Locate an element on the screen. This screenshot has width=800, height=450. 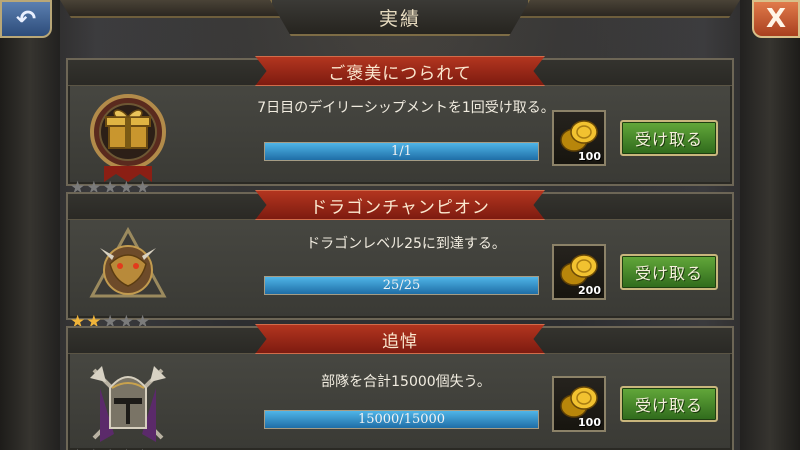
card-title-ribbon: ドラゴンチャンピオン is located at coordinates (400, 205).